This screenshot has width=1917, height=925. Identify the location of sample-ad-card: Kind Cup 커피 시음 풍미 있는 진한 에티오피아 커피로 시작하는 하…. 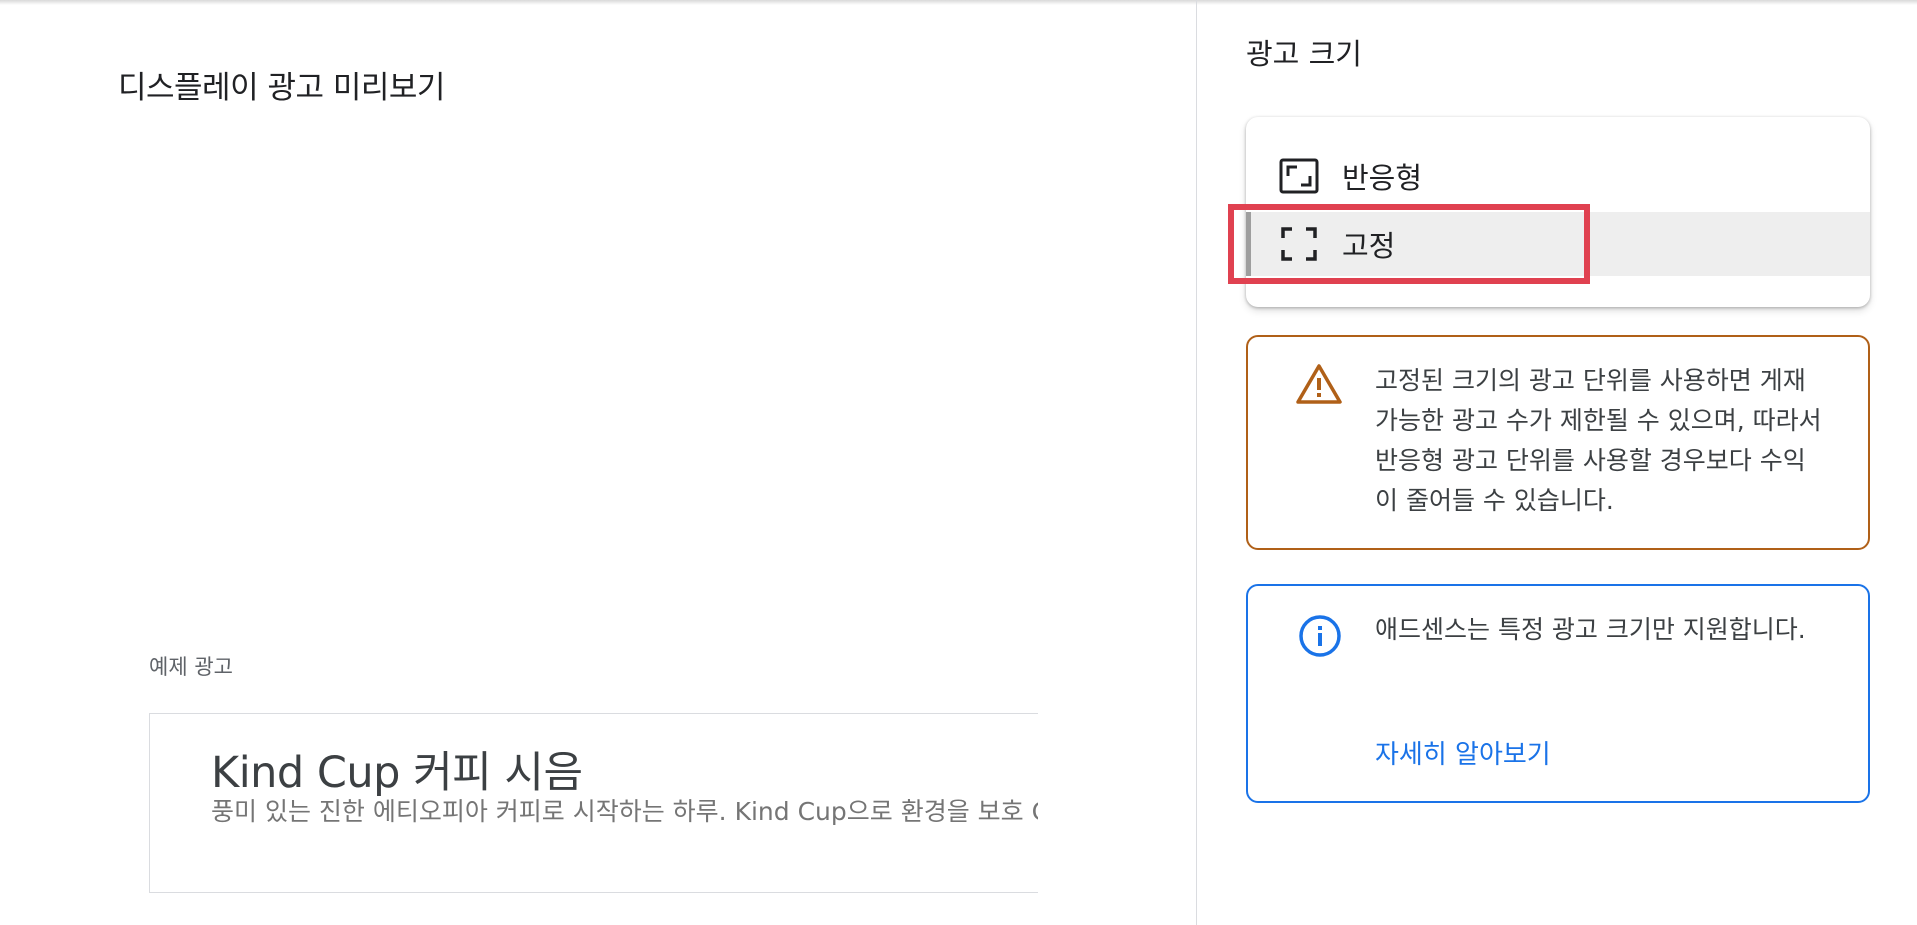
(593, 803).